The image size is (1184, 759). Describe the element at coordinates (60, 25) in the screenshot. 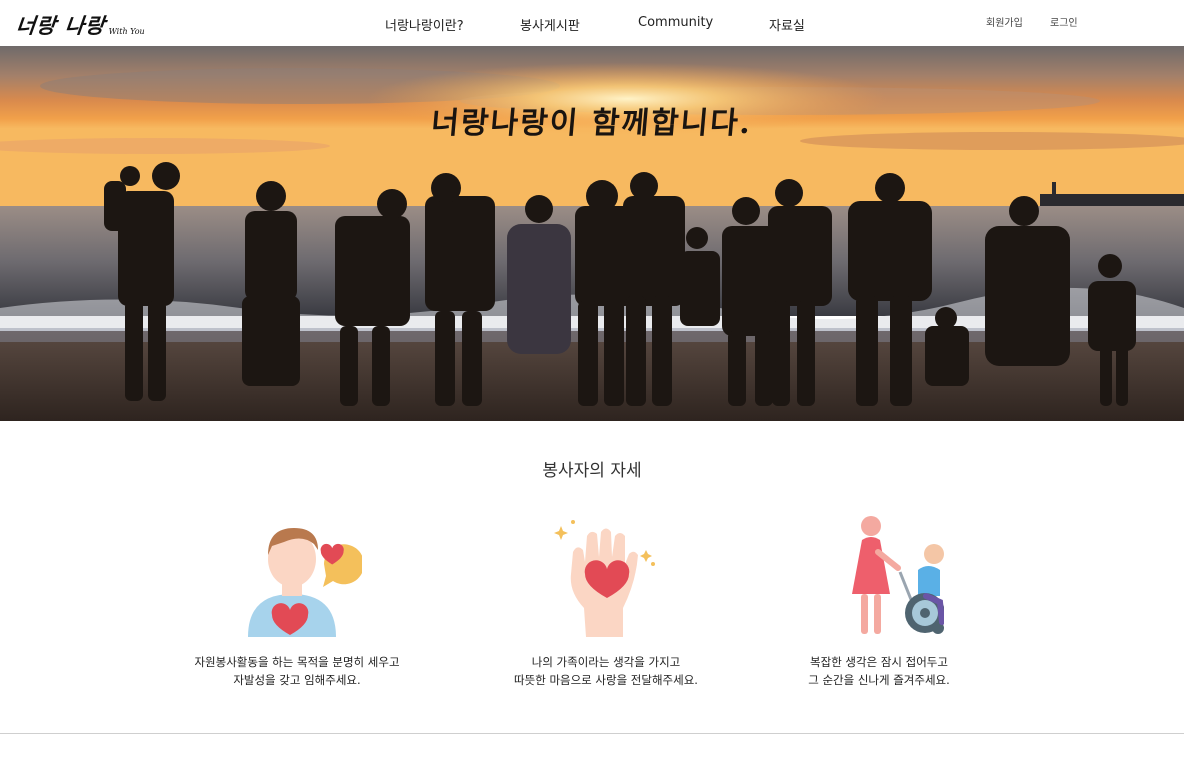

I see `logo-main-text: 너랑 나랑` at that location.